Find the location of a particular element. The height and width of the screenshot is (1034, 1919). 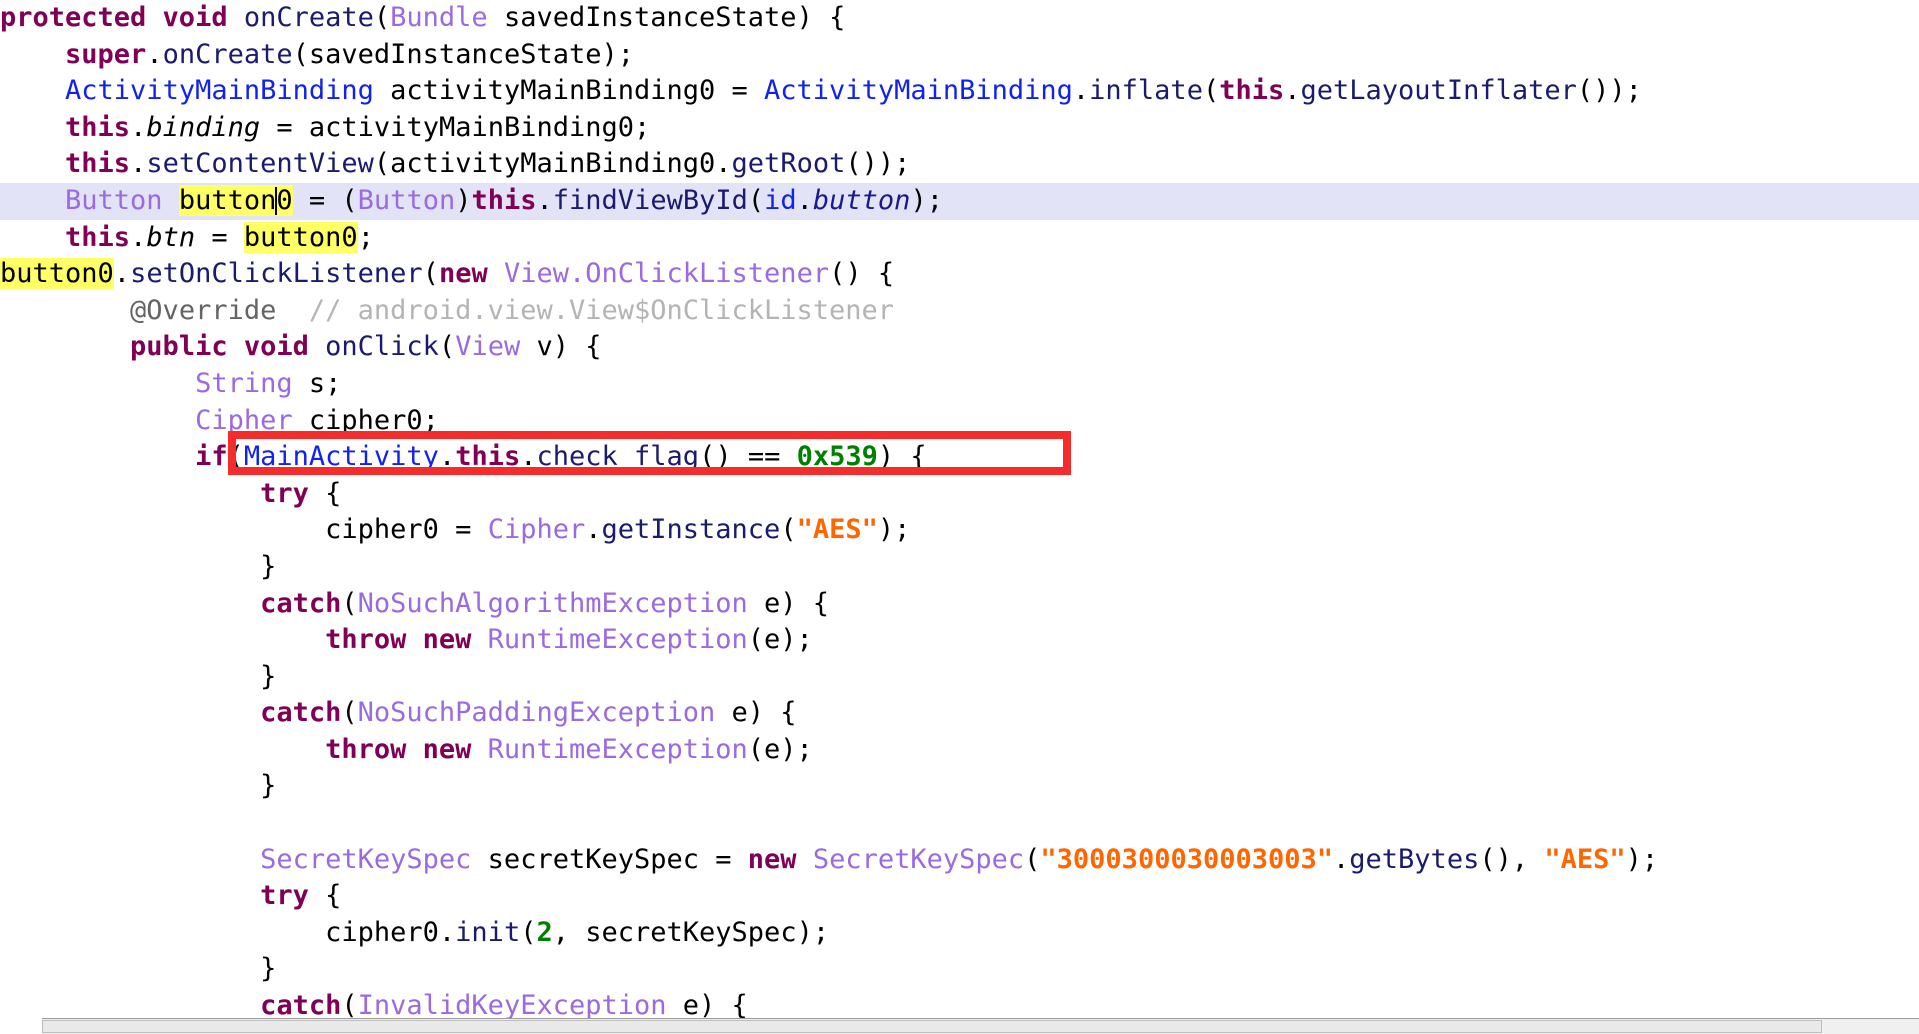

token-punct: ; is located at coordinates (333, 383).